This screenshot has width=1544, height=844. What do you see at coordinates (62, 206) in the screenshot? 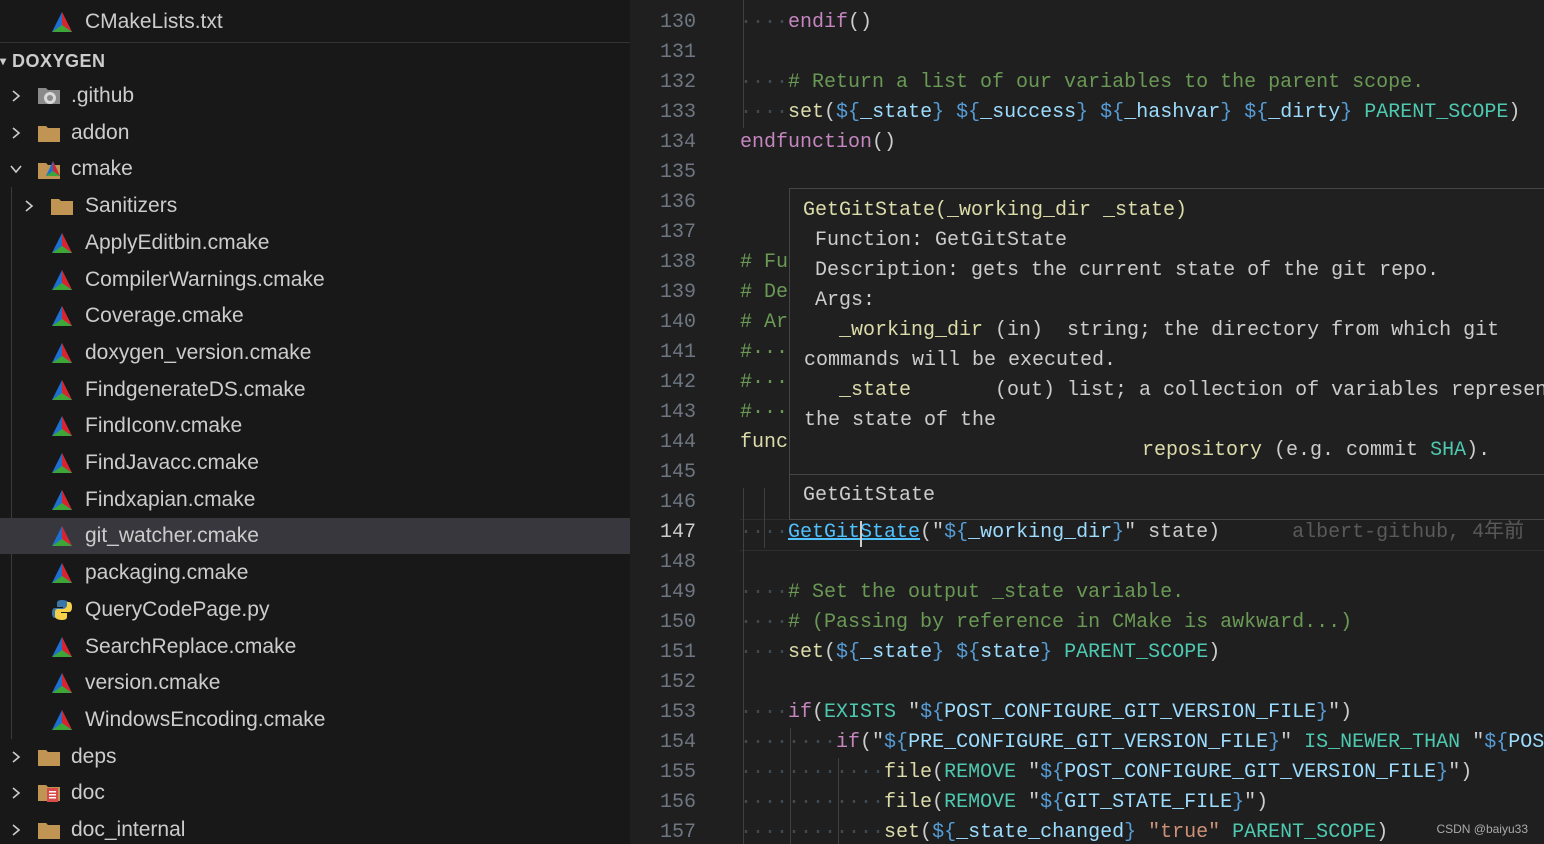
I see `folder-icon` at bounding box center [62, 206].